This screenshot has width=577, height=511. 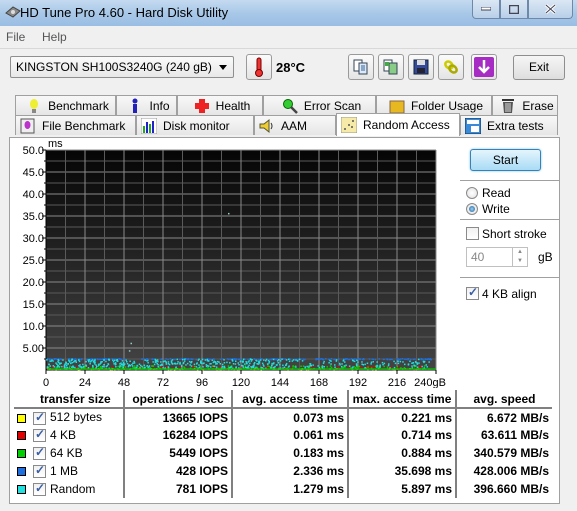 What do you see at coordinates (259, 67) in the screenshot?
I see `temperature-button` at bounding box center [259, 67].